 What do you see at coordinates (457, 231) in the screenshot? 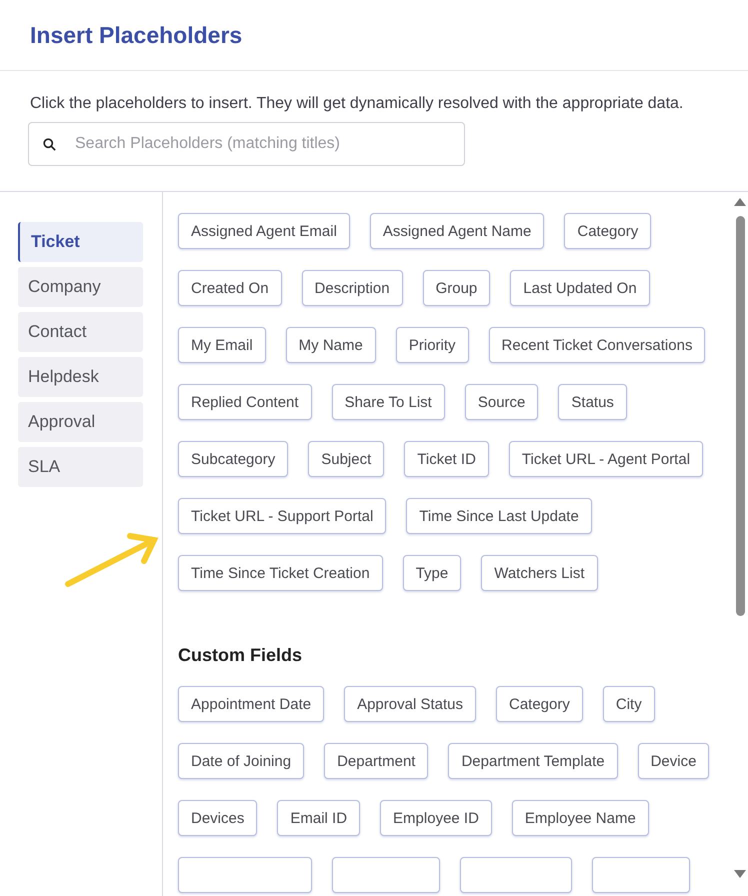
I see `placeholder-chip: Assigned Agent Name` at bounding box center [457, 231].